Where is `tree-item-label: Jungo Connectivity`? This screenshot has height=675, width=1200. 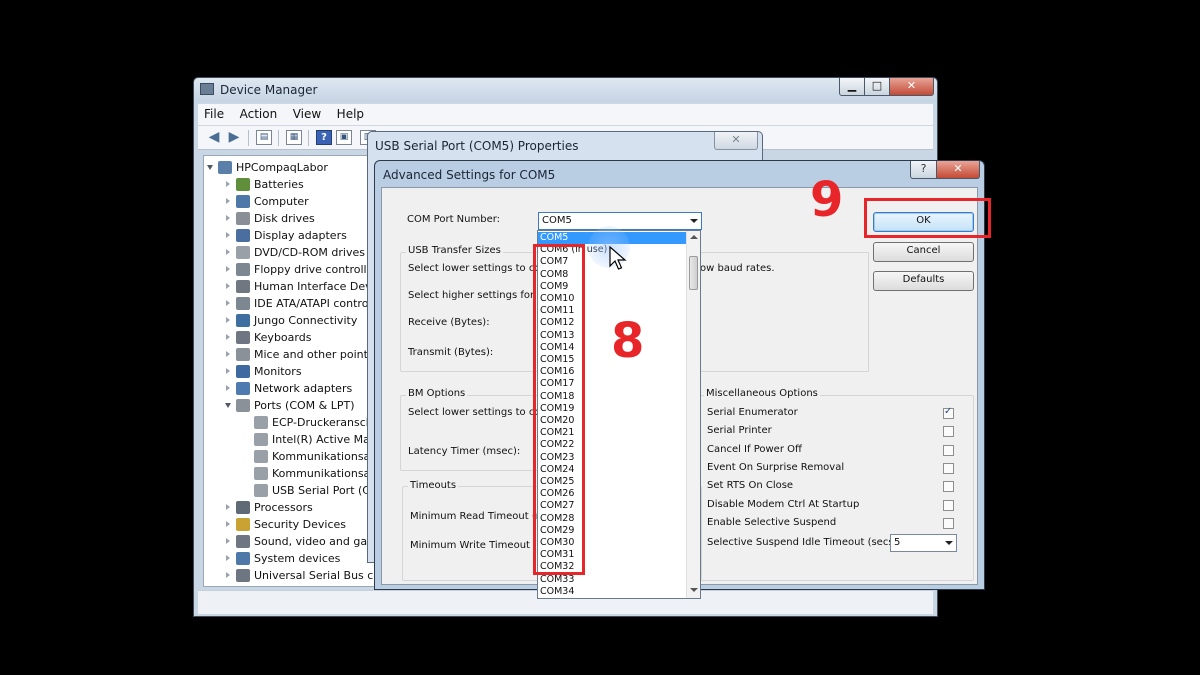 tree-item-label: Jungo Connectivity is located at coordinates (306, 320).